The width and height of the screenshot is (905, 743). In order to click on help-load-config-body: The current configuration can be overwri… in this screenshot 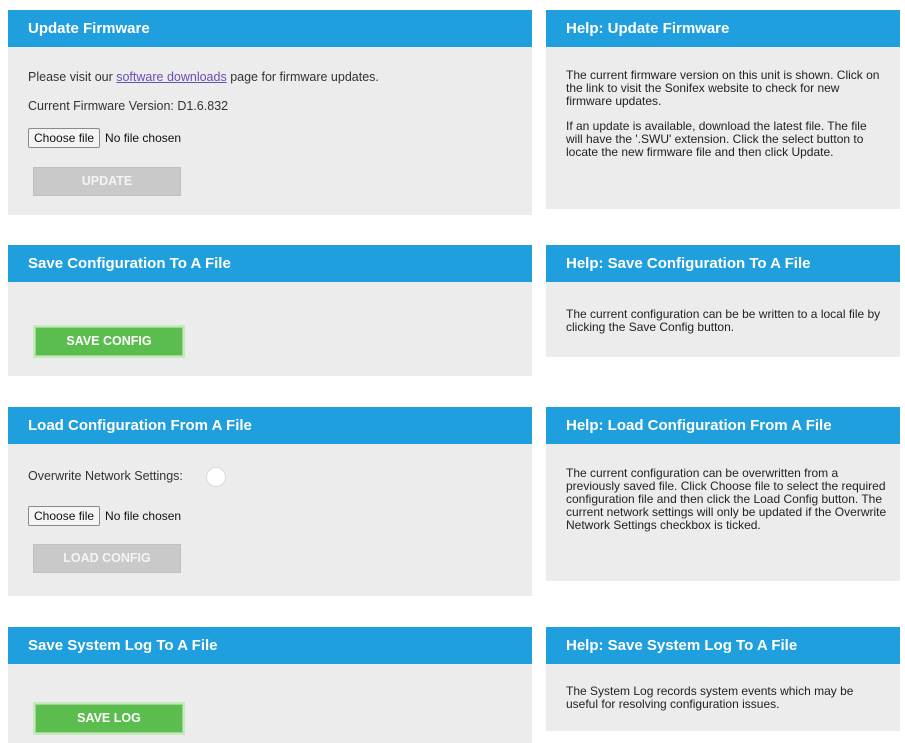, I will do `click(727, 505)`.